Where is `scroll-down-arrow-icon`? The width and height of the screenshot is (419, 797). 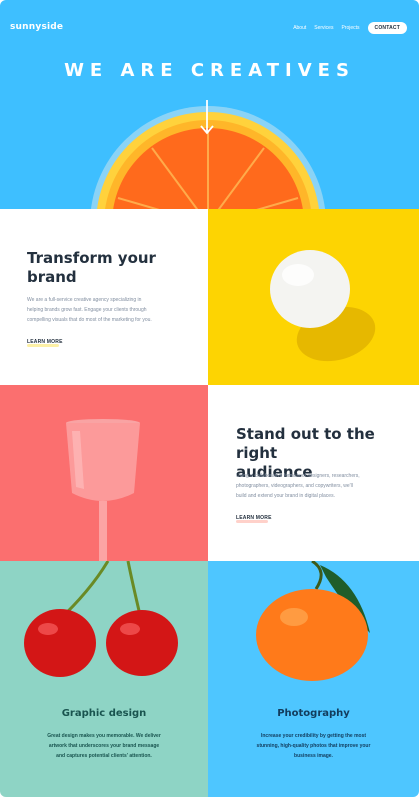
scroll-down-arrow-icon is located at coordinates (207, 118).